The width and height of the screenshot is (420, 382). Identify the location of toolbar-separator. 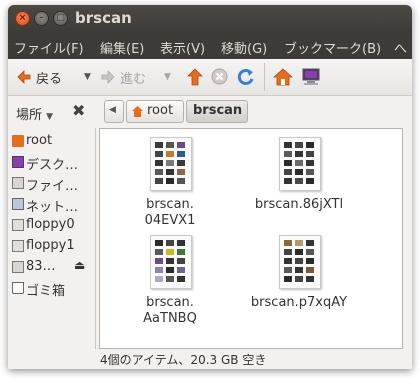
(264, 77).